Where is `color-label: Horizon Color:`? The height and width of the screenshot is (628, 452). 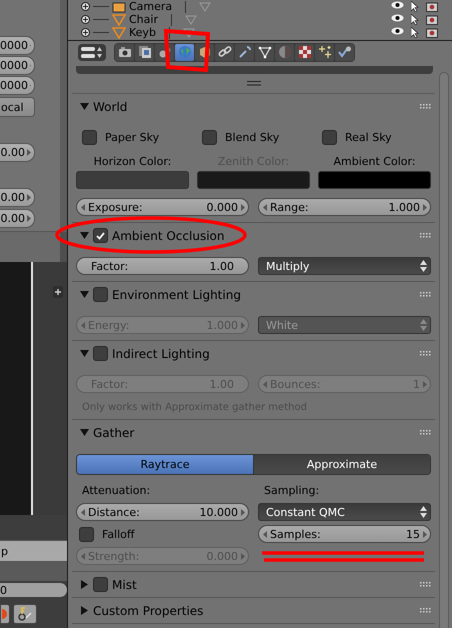
color-label: Horizon Color: is located at coordinates (133, 161).